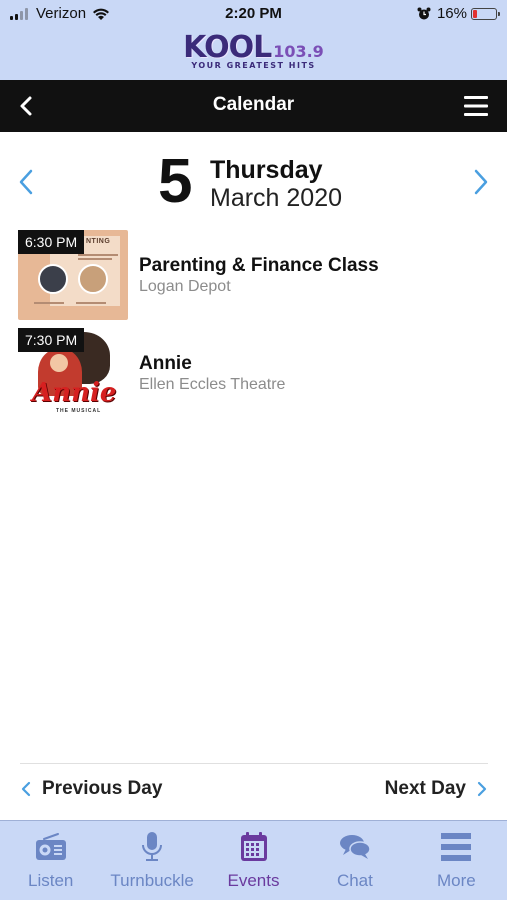 This screenshot has height=900, width=507. What do you see at coordinates (298, 51) in the screenshot?
I see `logo-frequency: 103.9` at bounding box center [298, 51].